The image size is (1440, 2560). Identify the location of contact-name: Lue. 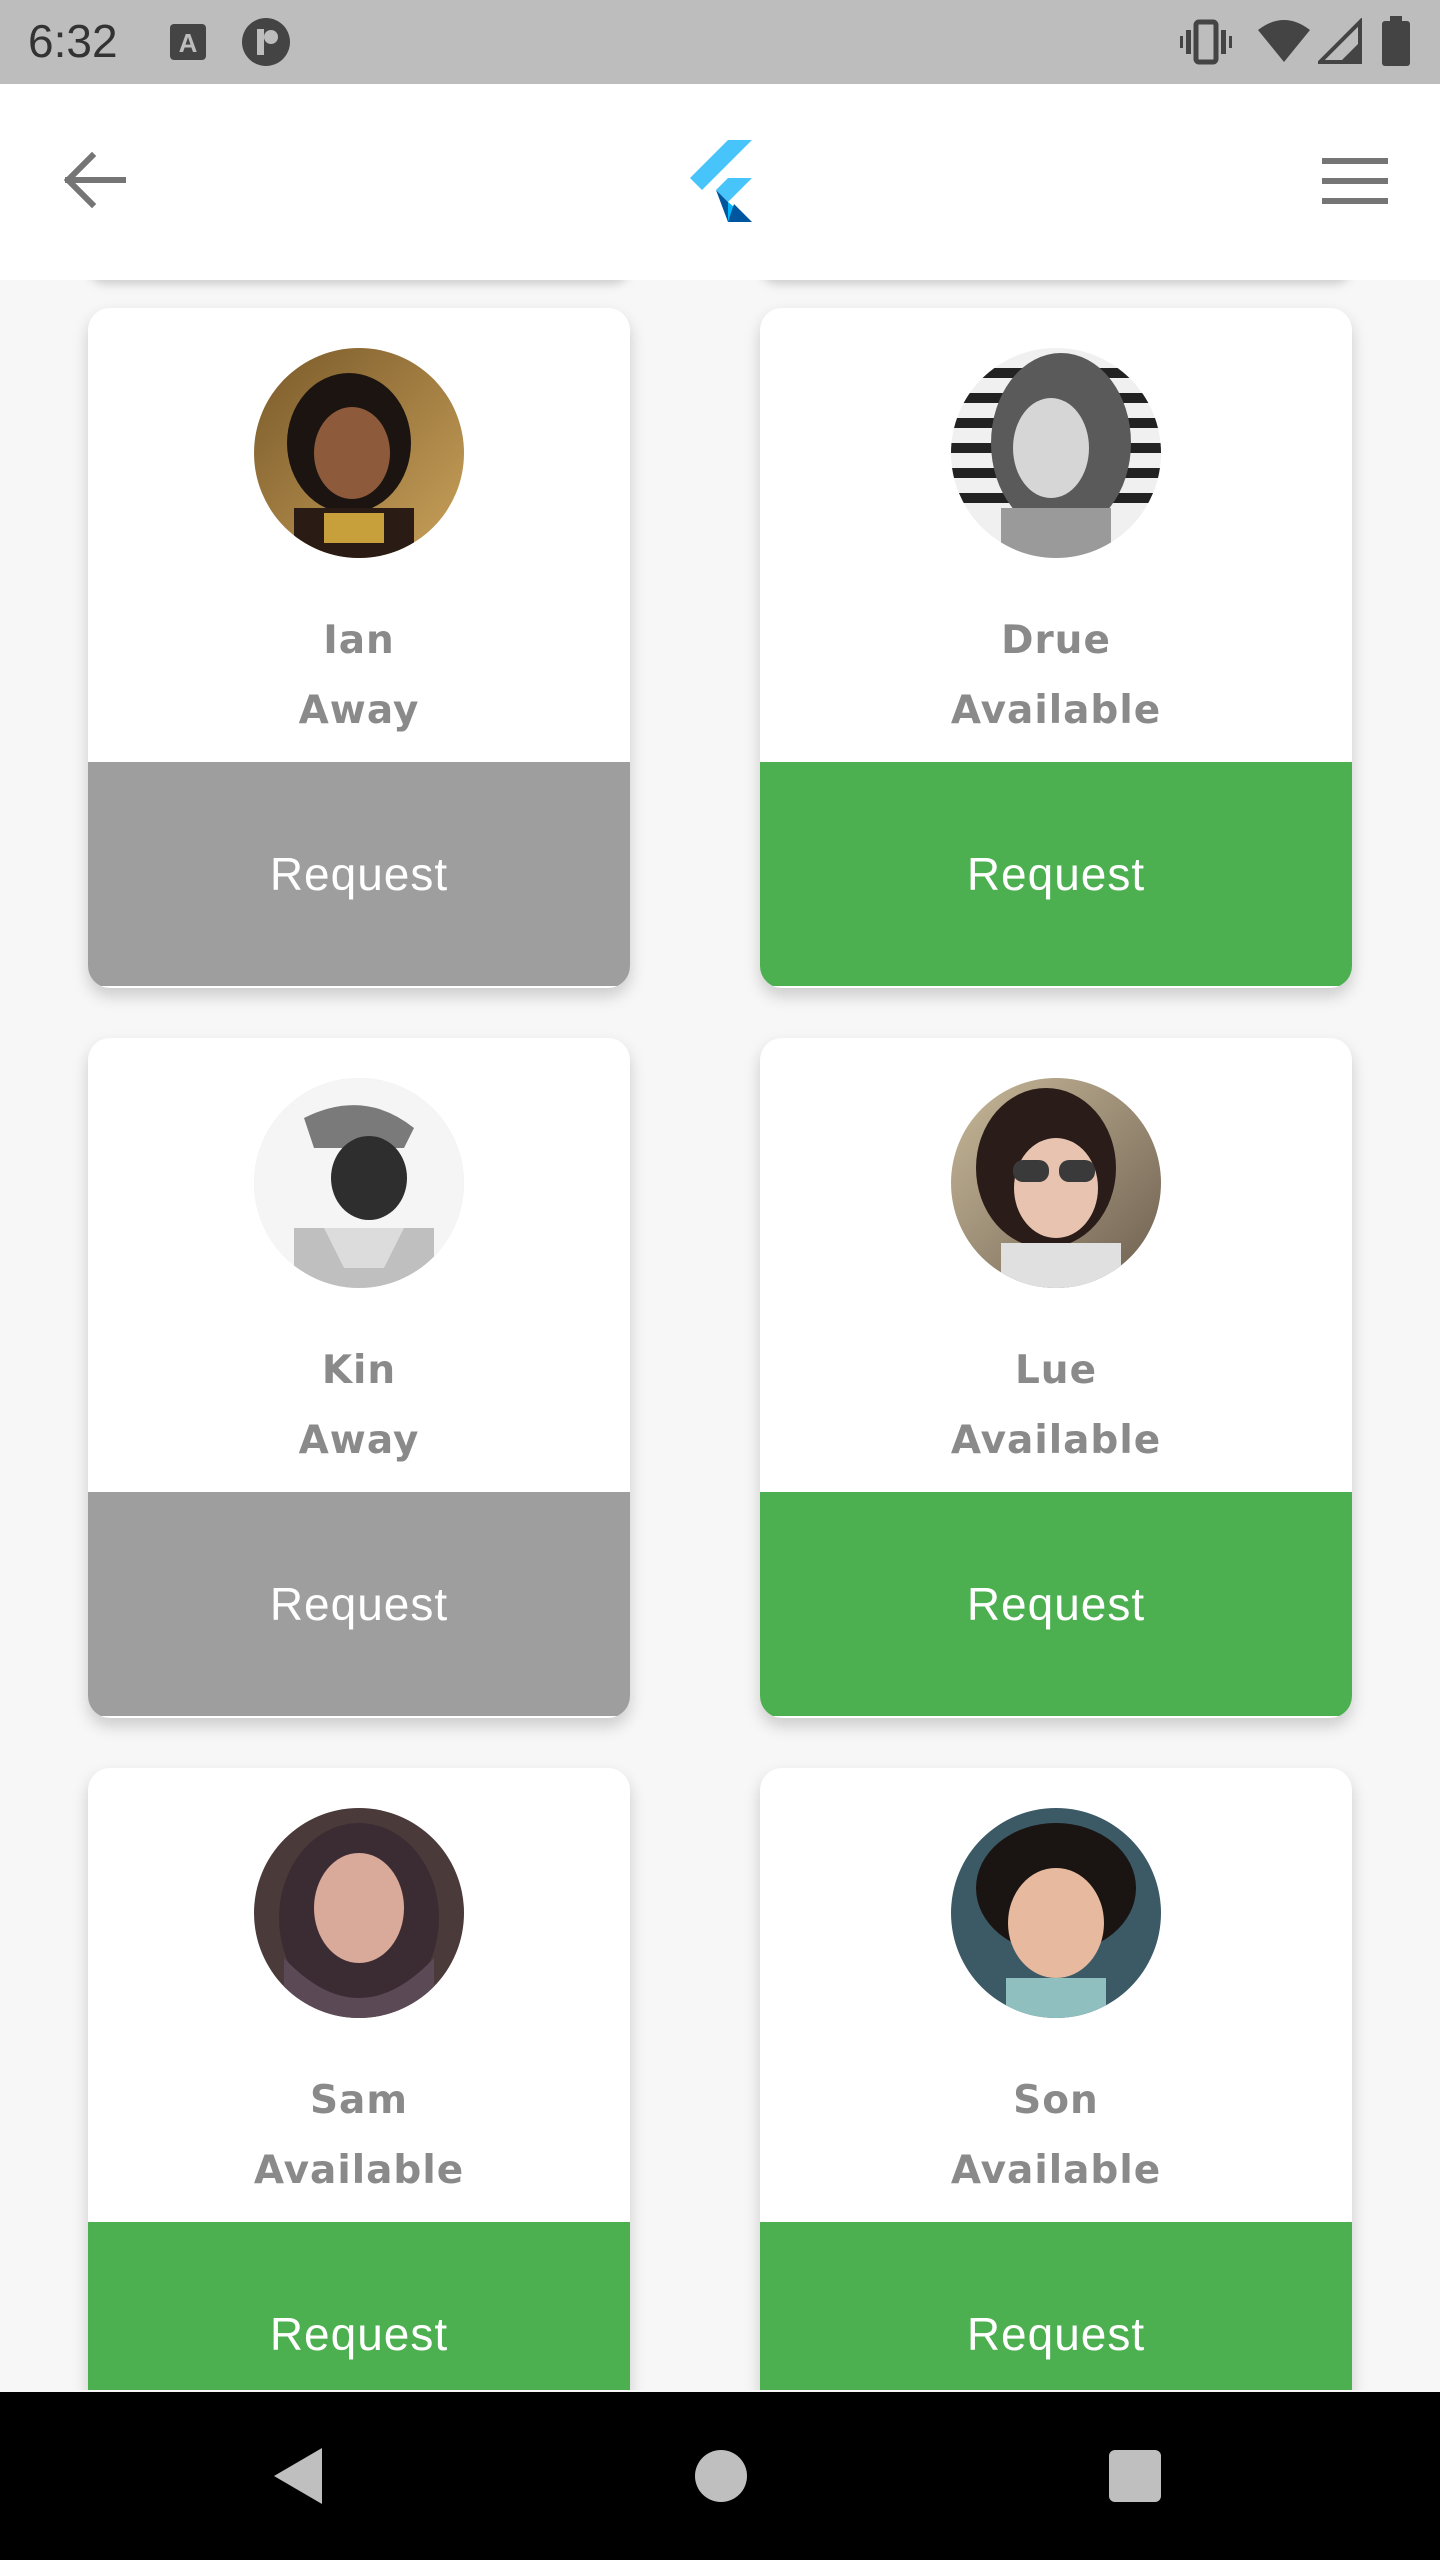
(1056, 1370).